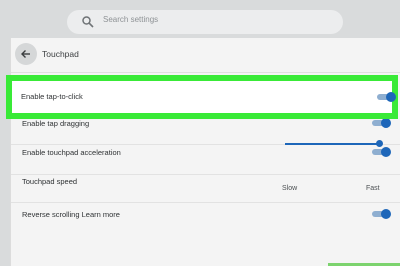 The width and height of the screenshot is (400, 266). What do you see at coordinates (205, 160) in the screenshot?
I see `setting-row-touchpad-acceleration: Enable touchpad acceleration` at bounding box center [205, 160].